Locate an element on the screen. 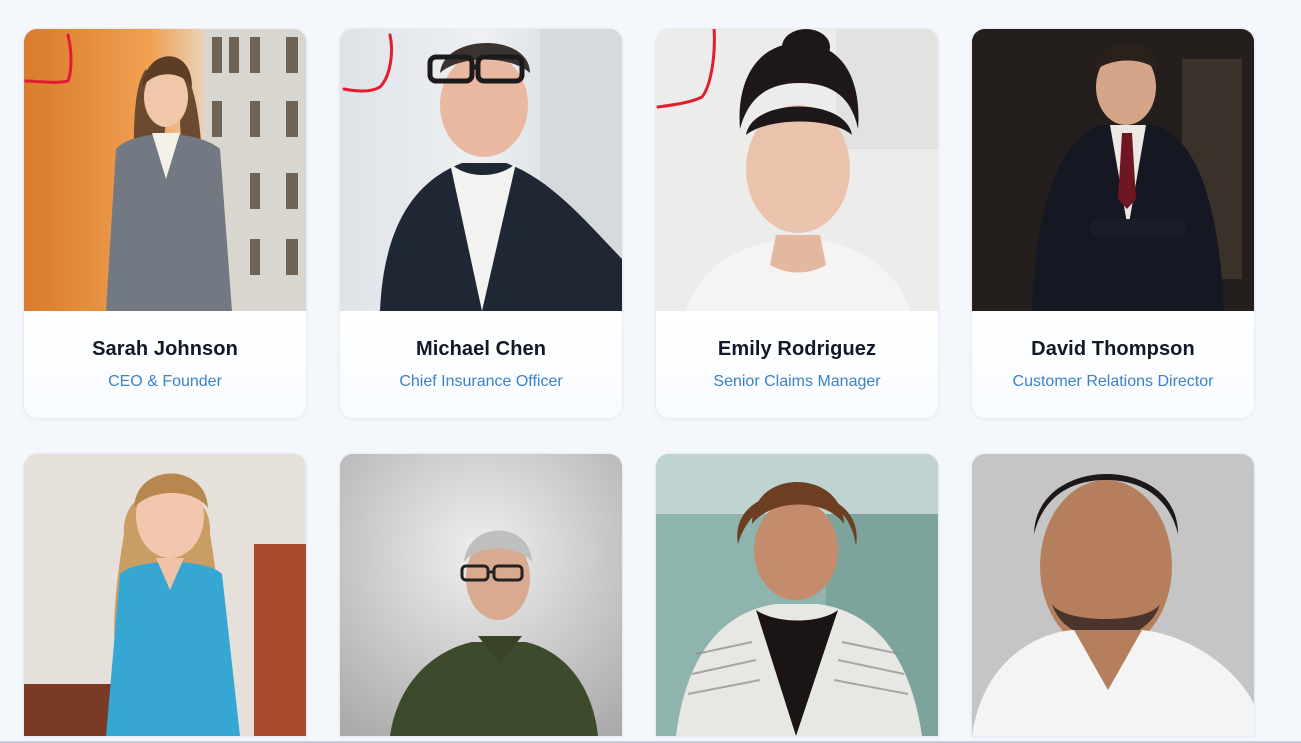  member-role: Chief Insurance Officer is located at coordinates (481, 381).